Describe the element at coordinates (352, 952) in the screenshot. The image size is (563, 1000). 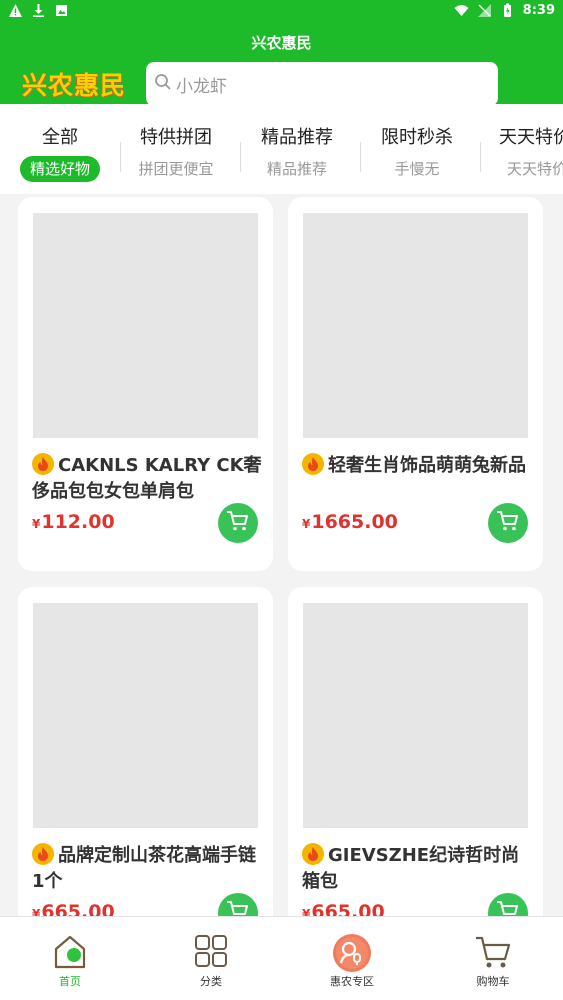
I see `farmer-zone-icon` at that location.